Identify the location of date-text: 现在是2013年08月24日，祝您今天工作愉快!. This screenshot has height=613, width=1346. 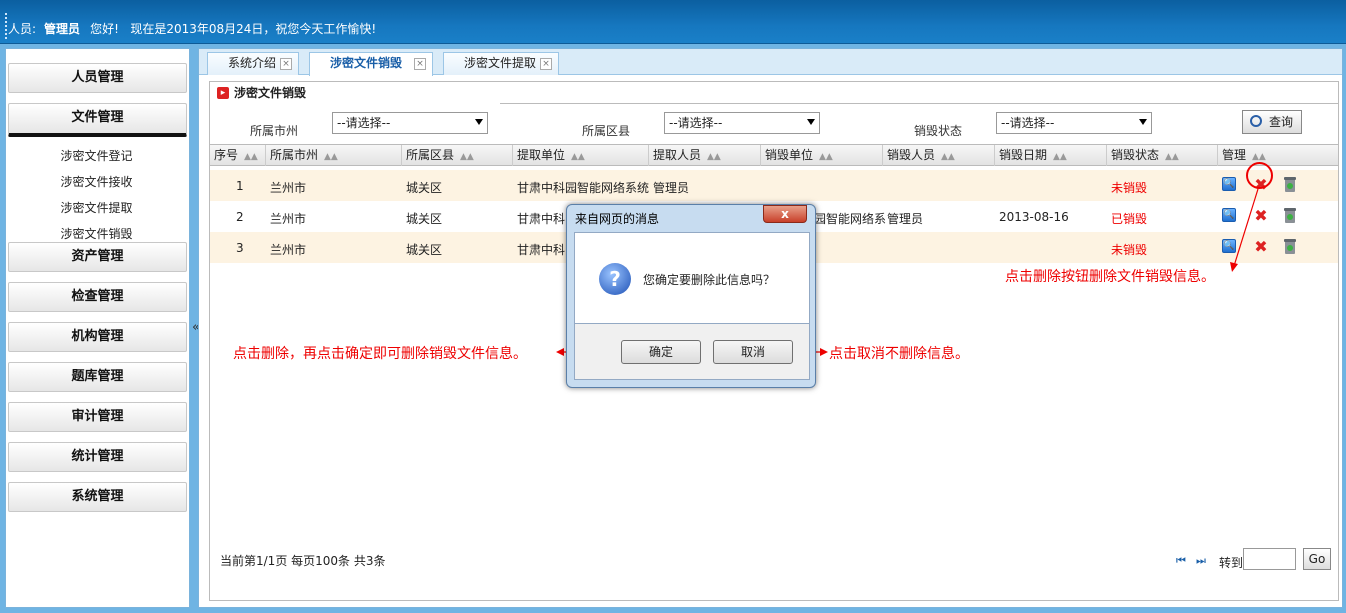
(253, 29).